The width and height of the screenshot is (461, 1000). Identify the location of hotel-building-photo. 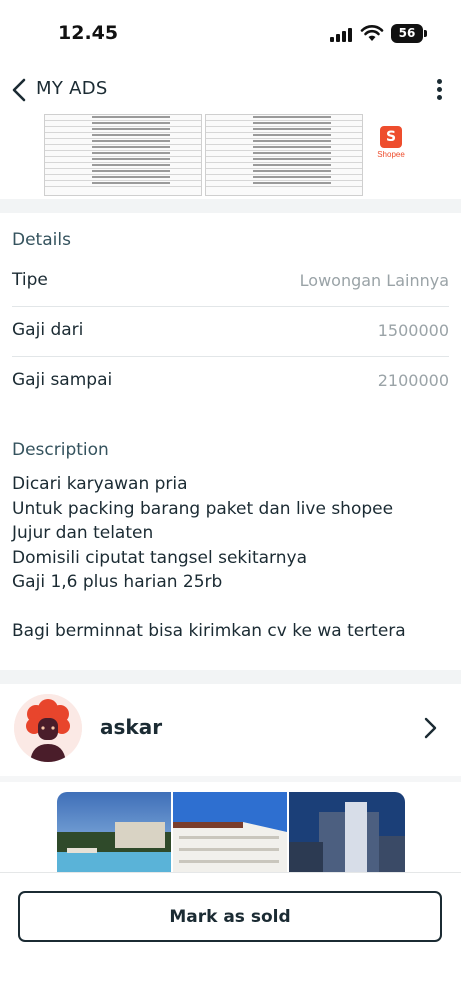
(230, 833).